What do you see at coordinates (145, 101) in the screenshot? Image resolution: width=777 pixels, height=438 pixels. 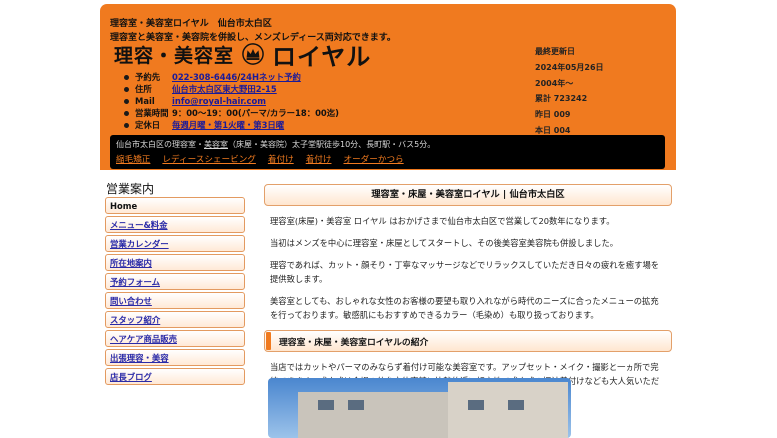 I see `mail-label: Mail` at bounding box center [145, 101].